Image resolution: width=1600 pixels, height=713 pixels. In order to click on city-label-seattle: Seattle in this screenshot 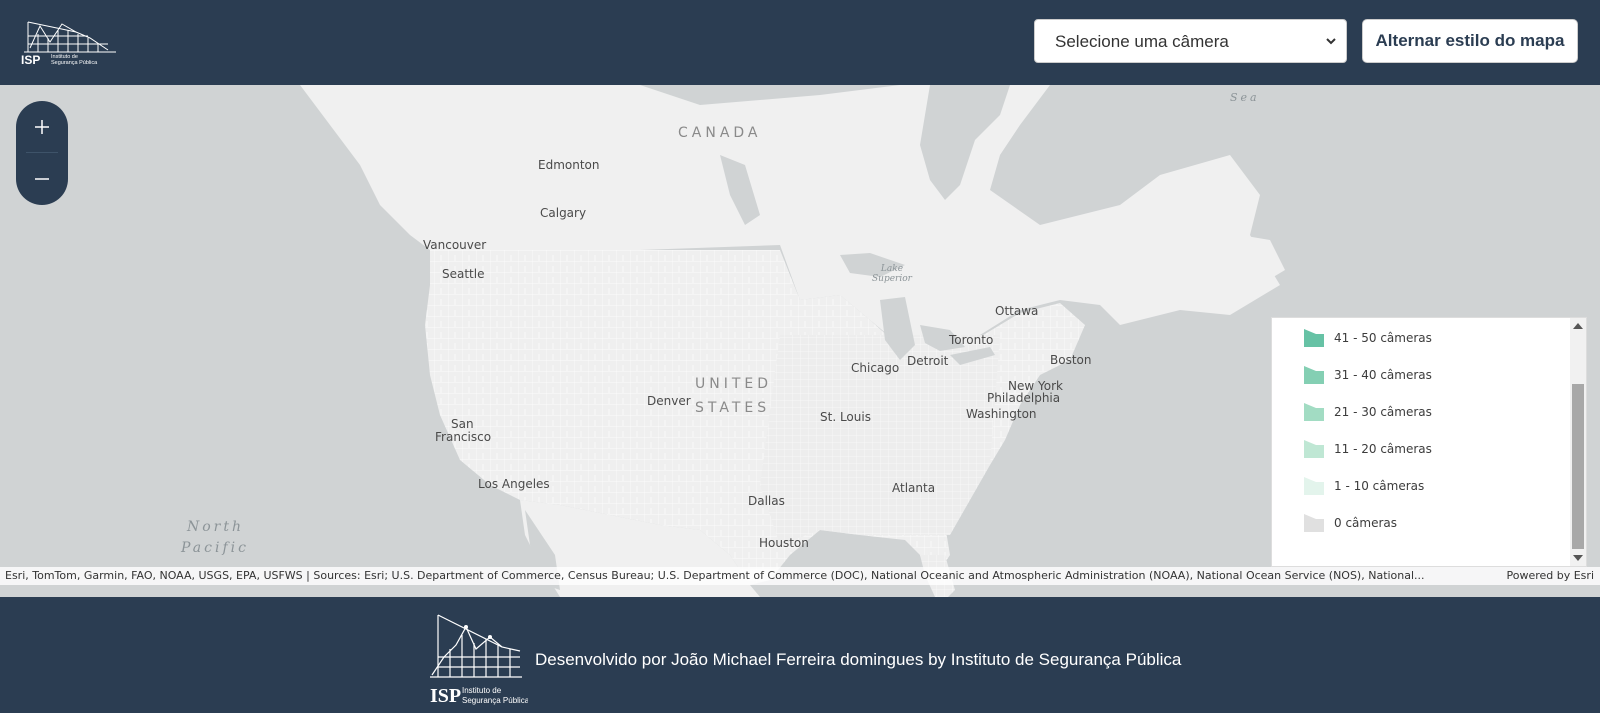, I will do `click(463, 274)`.